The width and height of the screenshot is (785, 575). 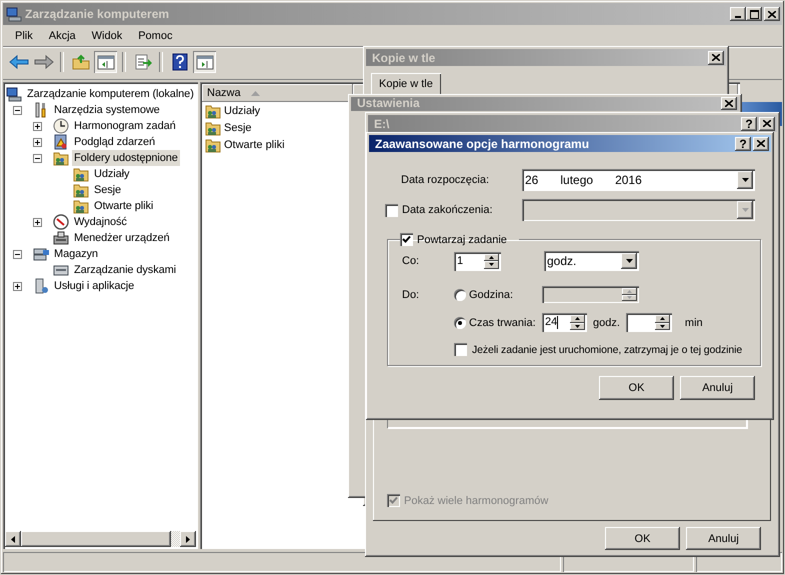 What do you see at coordinates (115, 142) in the screenshot?
I see `tree-item: Podgląd zdarzeń` at bounding box center [115, 142].